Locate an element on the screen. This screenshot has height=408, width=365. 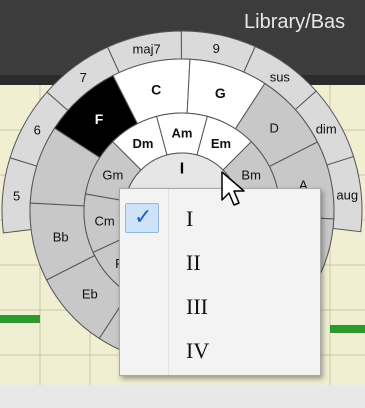
menu-item-label: I is located at coordinates (190, 218).